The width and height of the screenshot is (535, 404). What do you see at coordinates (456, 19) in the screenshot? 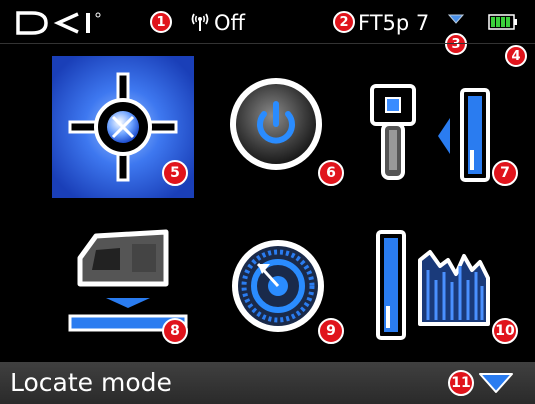
I see `frequency-down-arrow-icon` at bounding box center [456, 19].